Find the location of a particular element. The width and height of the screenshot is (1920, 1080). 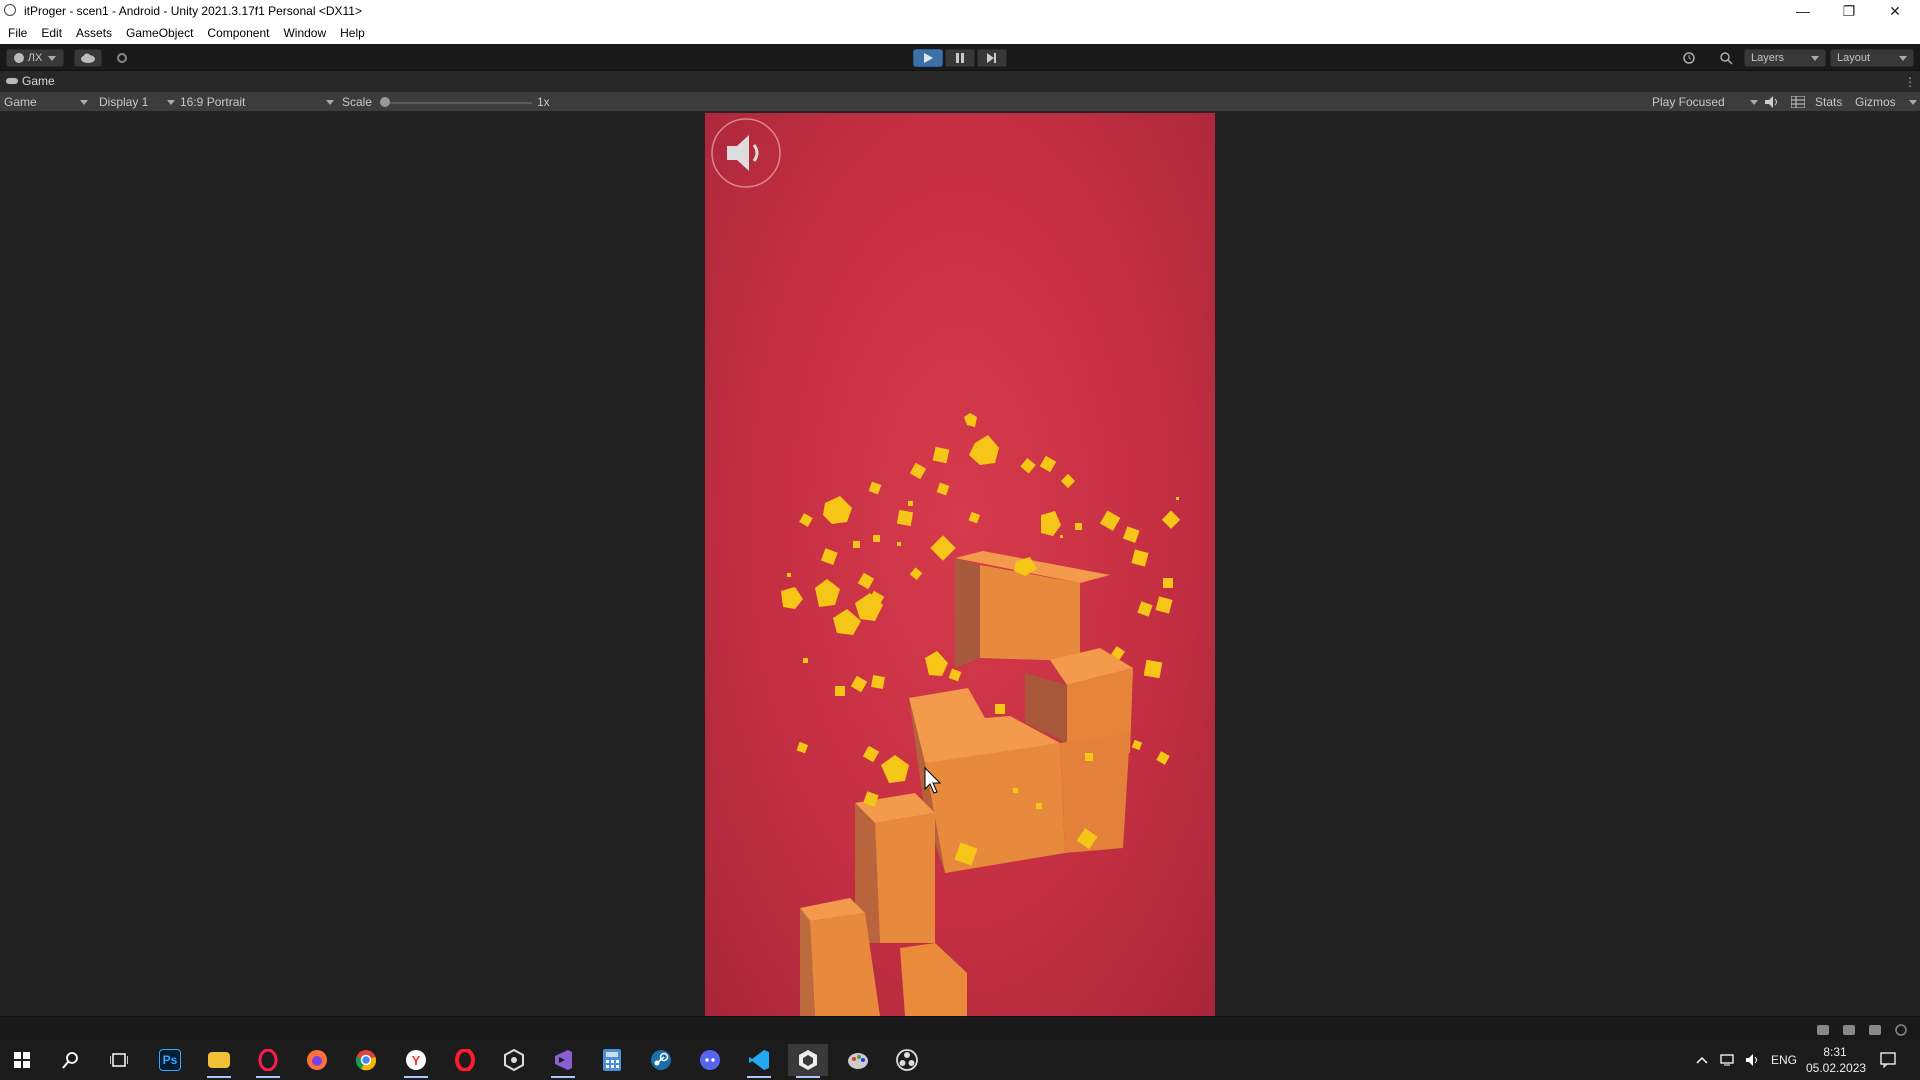

account-label: ЛХ is located at coordinates (35, 58).